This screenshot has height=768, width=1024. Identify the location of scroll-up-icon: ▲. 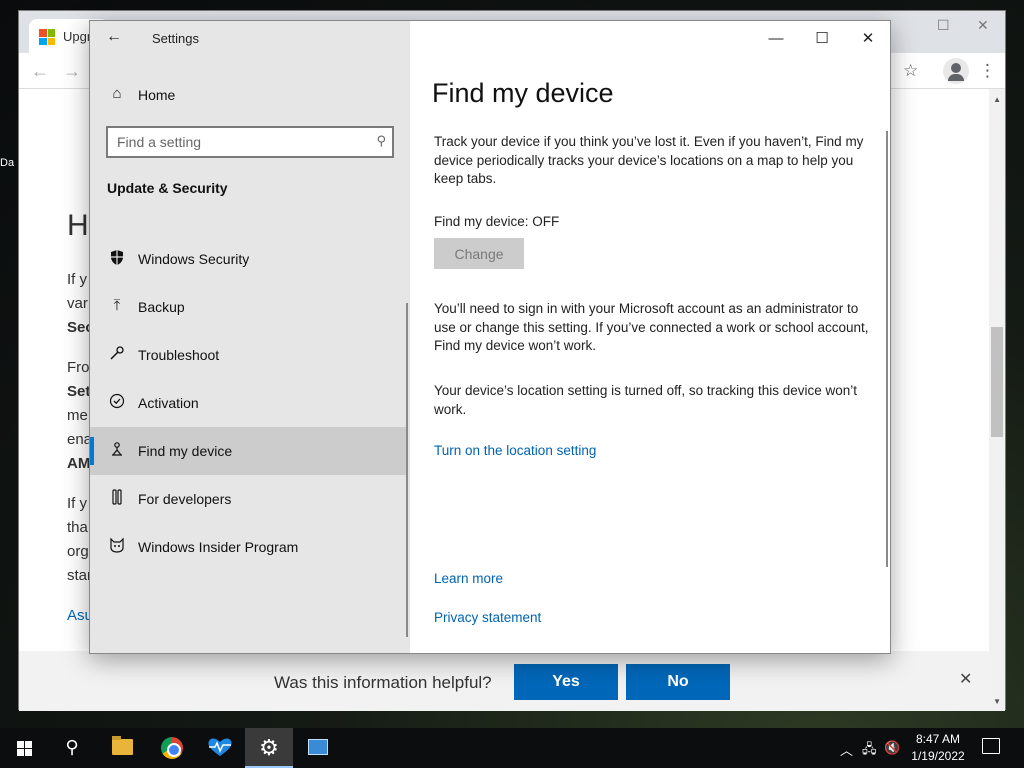
(997, 99).